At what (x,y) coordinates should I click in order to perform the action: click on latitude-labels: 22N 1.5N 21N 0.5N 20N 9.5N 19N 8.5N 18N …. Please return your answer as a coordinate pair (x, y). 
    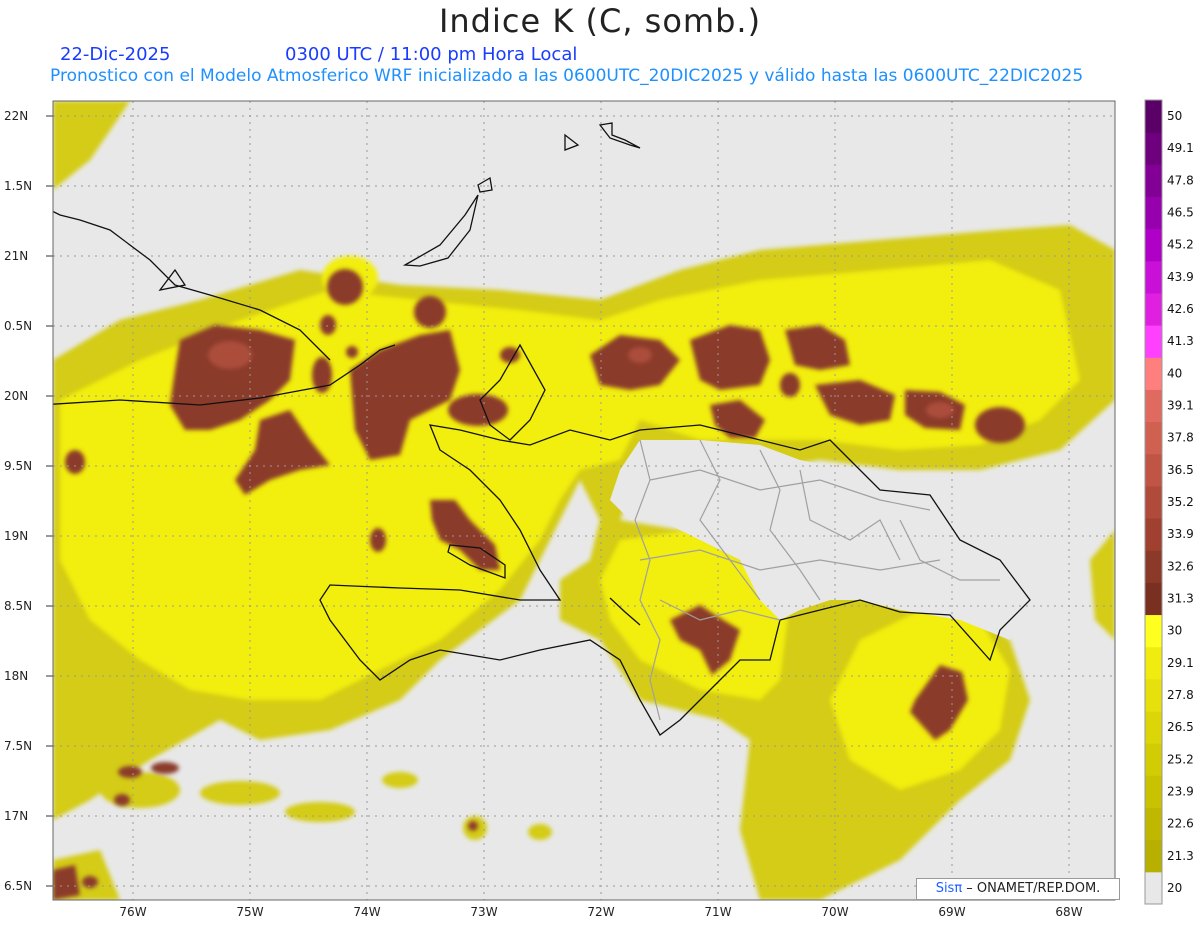
    Looking at the image, I should click on (18, 501).